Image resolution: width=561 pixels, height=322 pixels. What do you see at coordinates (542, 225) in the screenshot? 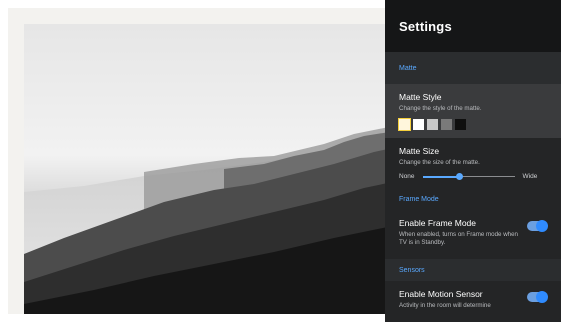
I see `frame-mode-toggle-knob` at bounding box center [542, 225].